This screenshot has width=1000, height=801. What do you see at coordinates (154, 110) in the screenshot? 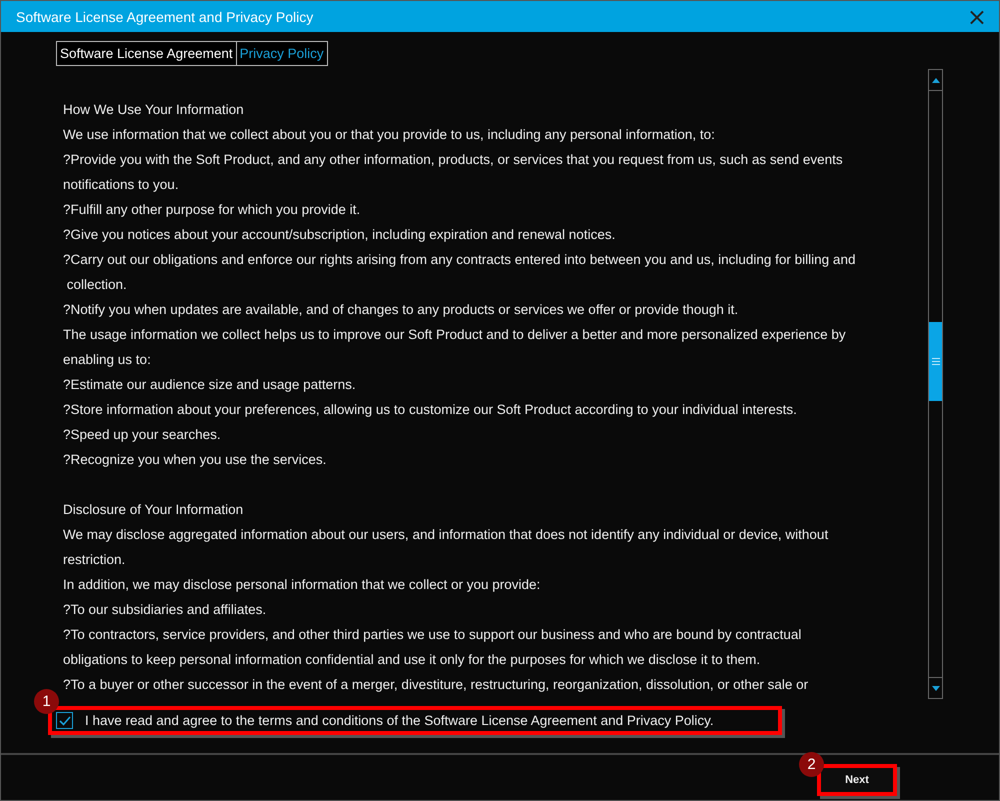
I see `section-heading: How We Use Your Information` at bounding box center [154, 110].